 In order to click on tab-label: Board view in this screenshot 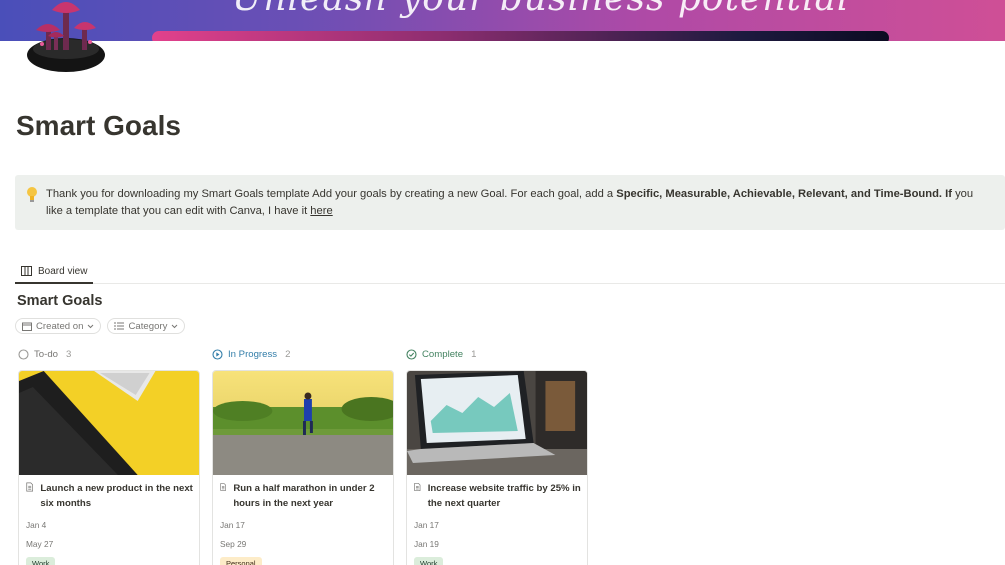, I will do `click(63, 271)`.